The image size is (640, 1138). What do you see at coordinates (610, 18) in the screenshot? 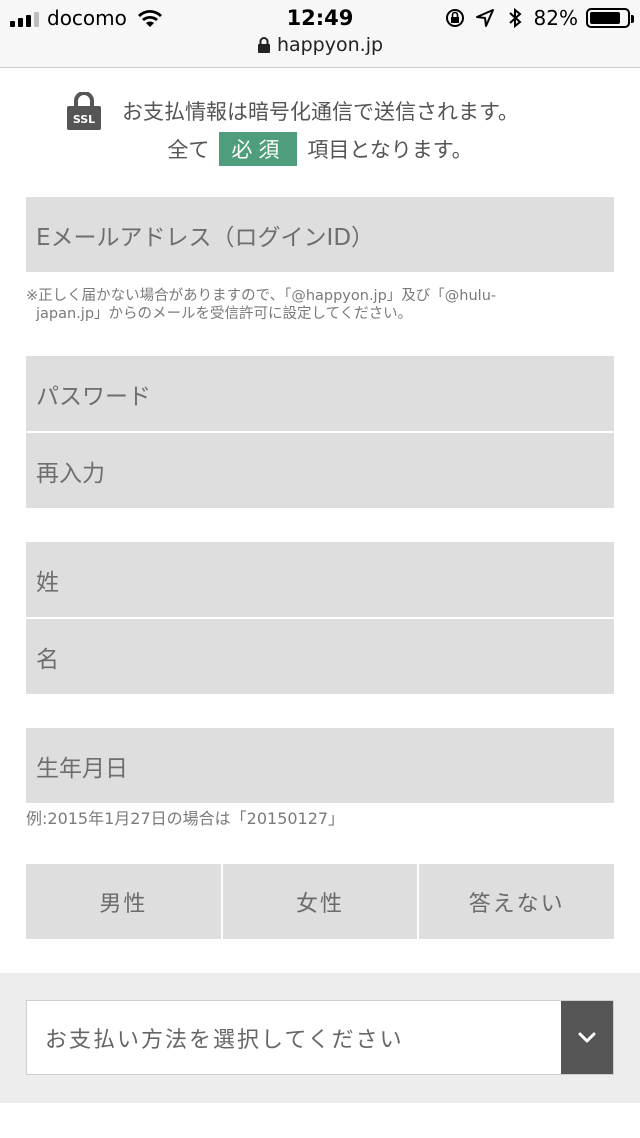
I see `battery-icon` at bounding box center [610, 18].